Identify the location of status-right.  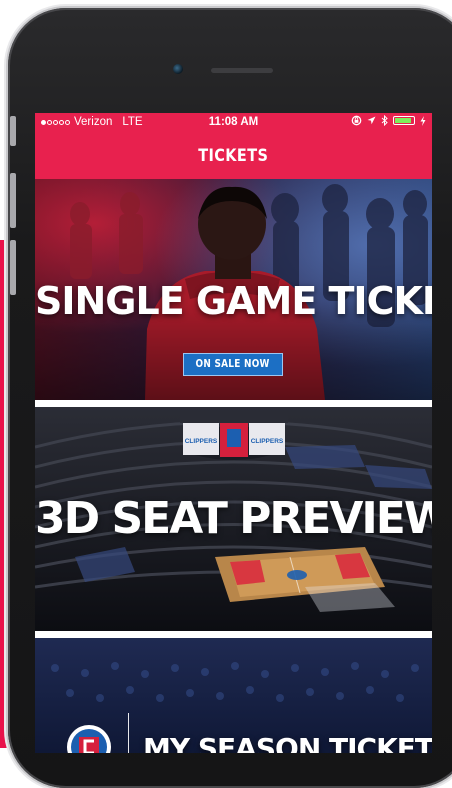
(388, 120).